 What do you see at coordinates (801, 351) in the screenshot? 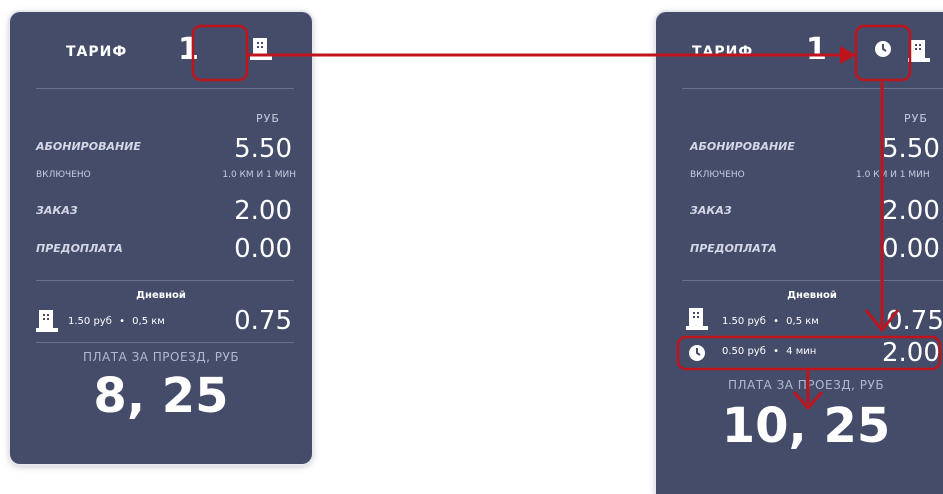
I see `time-unit: 4 мин` at bounding box center [801, 351].